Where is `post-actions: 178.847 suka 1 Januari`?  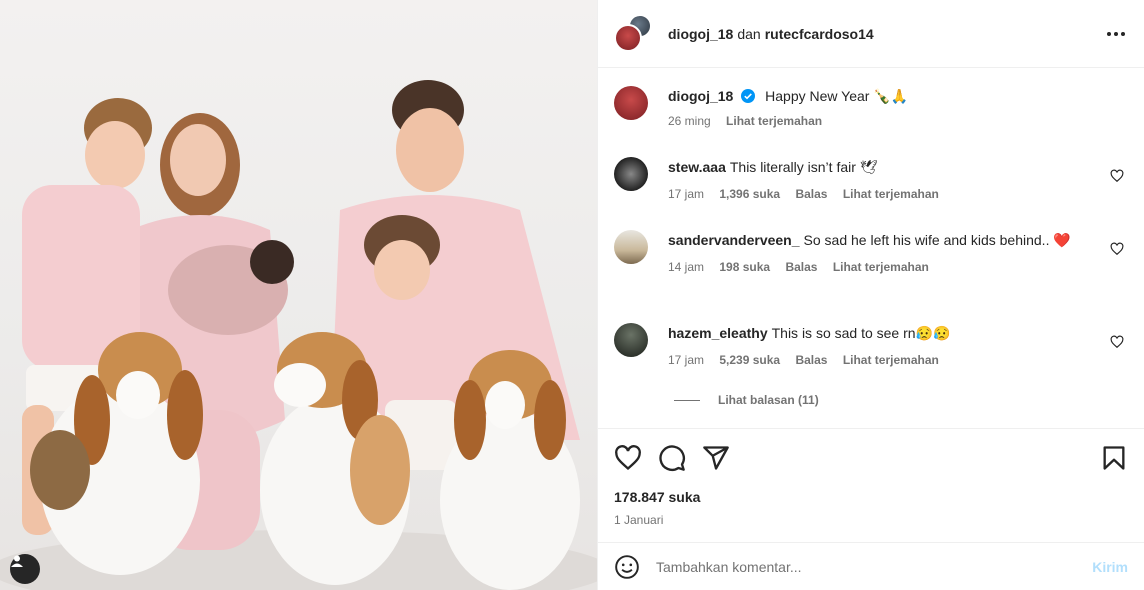 post-actions: 178.847 suka 1 Januari is located at coordinates (871, 485).